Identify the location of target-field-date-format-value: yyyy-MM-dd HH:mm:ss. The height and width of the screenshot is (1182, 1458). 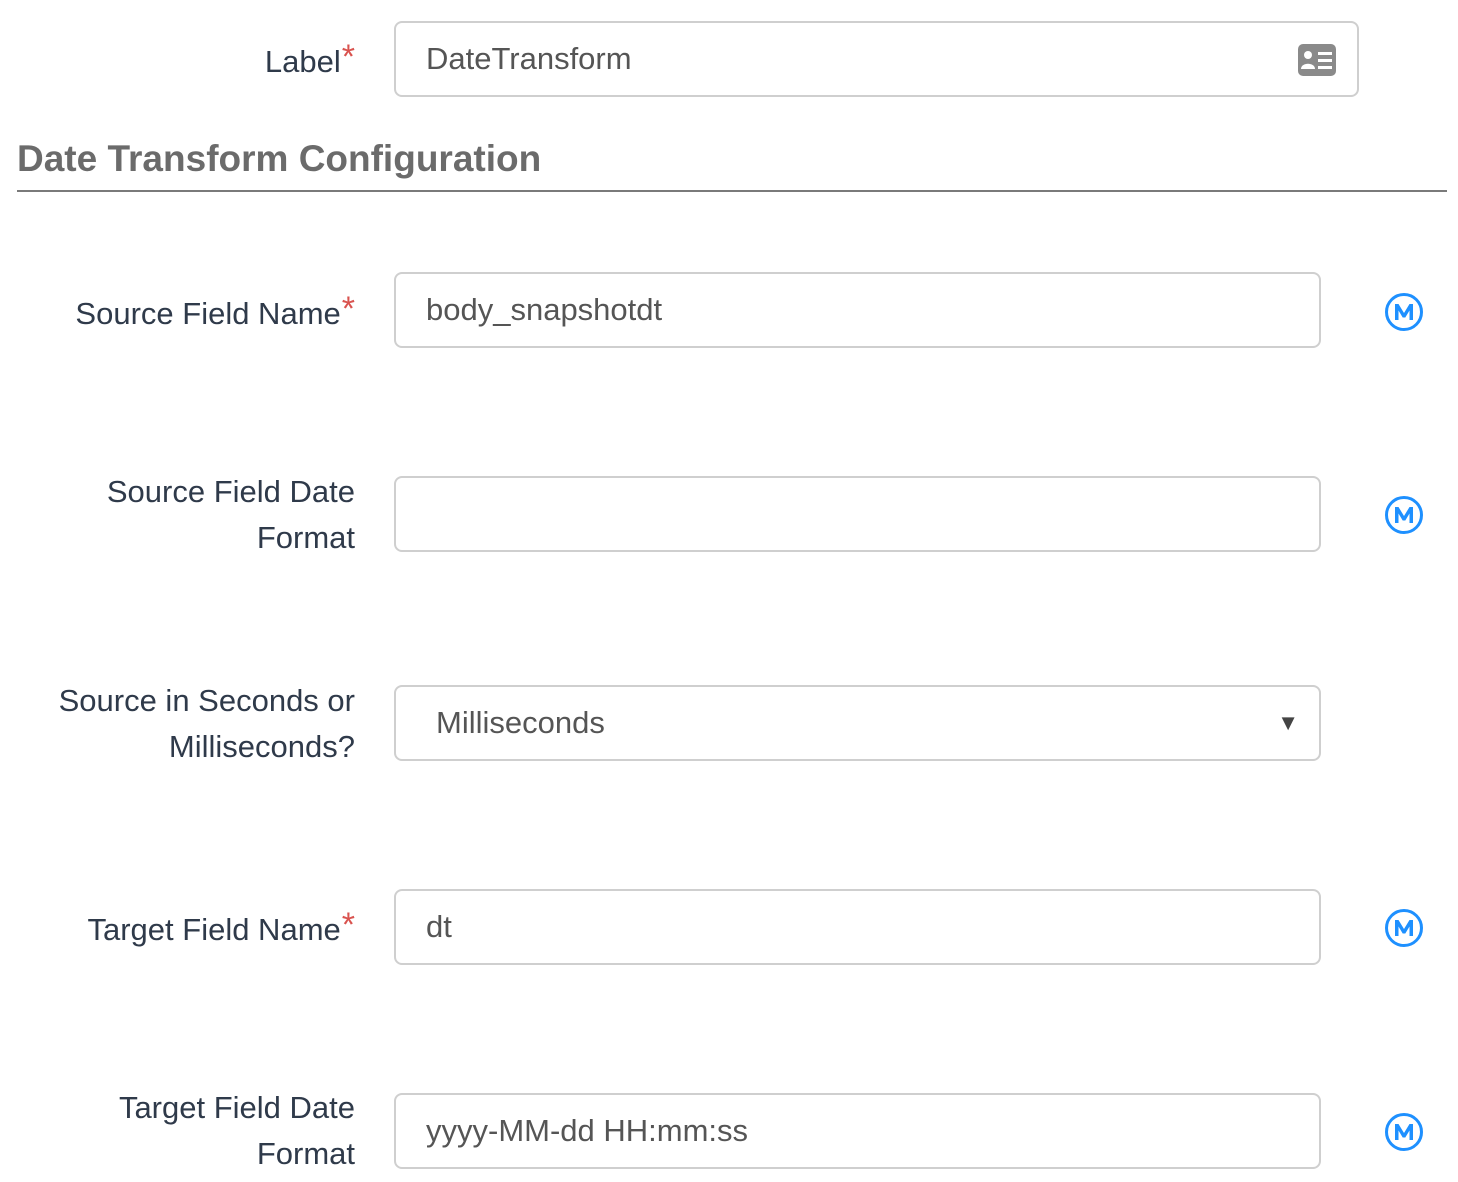
(587, 1130).